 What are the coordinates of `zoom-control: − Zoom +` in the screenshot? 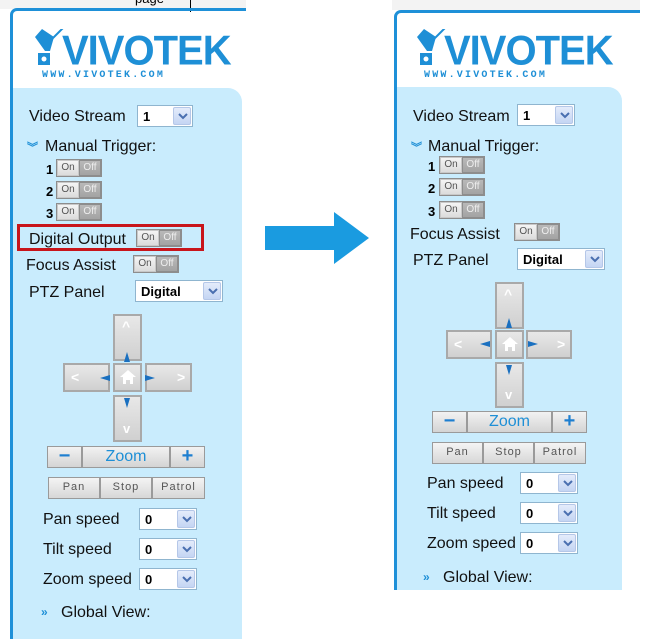 It's located at (126, 457).